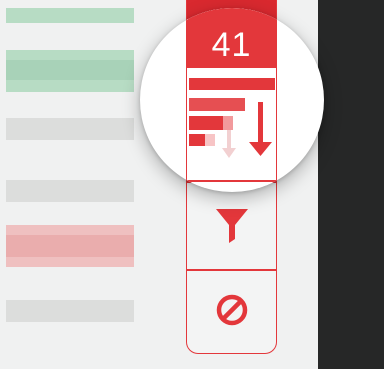 Image resolution: width=384 pixels, height=369 pixels. What do you see at coordinates (231, 181) in the screenshot?
I see `divider` at bounding box center [231, 181].